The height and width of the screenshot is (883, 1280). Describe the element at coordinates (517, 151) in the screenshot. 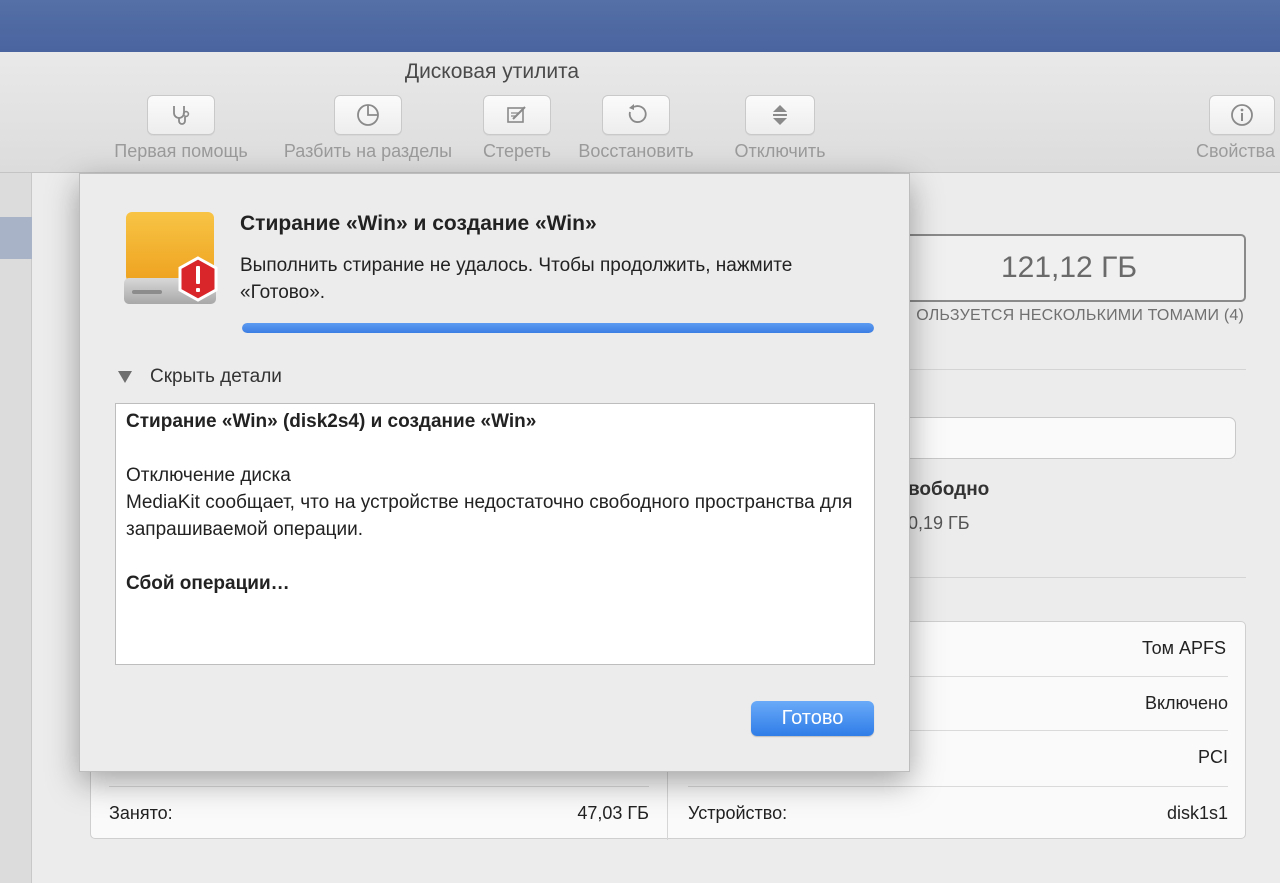

I see `erase-label: Стереть` at that location.